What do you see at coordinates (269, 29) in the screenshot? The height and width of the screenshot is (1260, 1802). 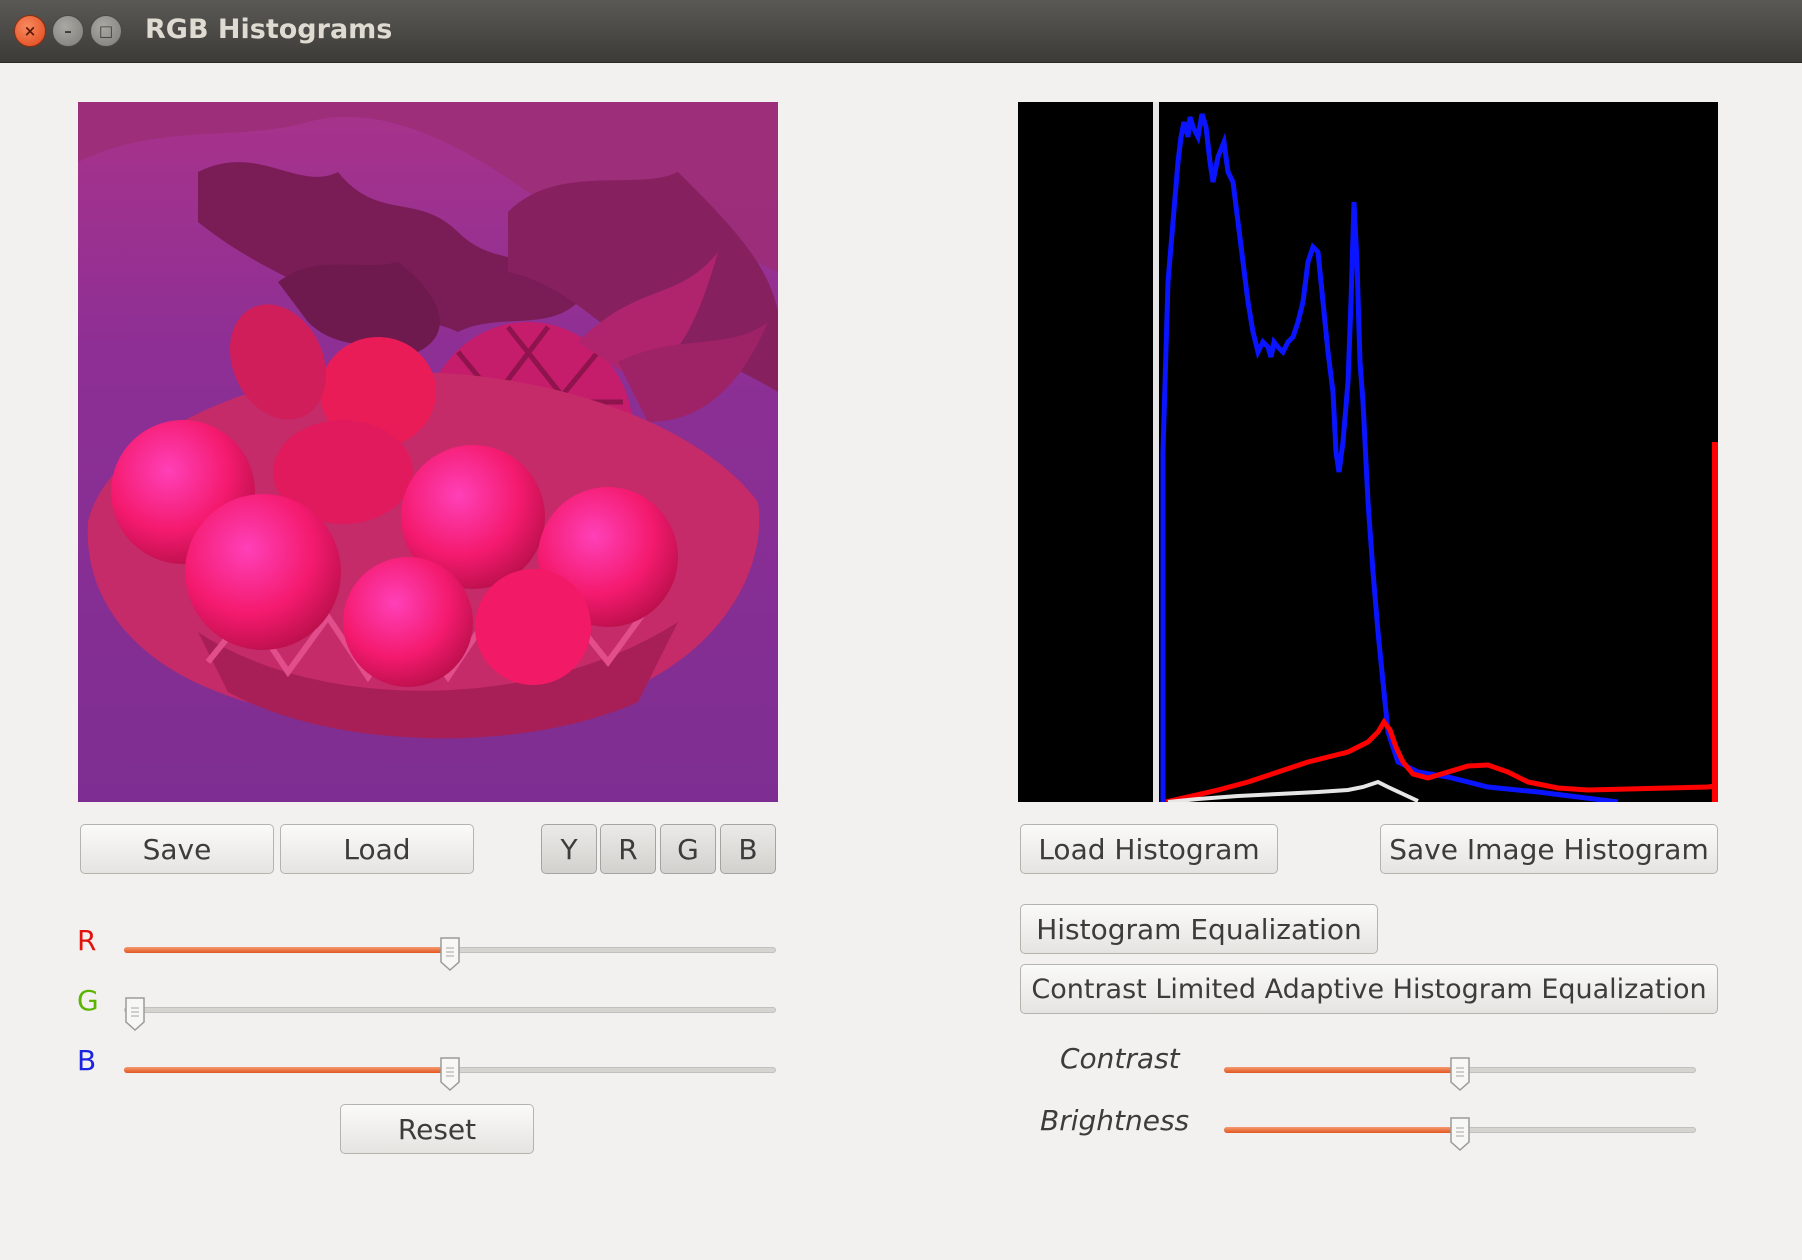 I see `window-title: RGB Histograms` at bounding box center [269, 29].